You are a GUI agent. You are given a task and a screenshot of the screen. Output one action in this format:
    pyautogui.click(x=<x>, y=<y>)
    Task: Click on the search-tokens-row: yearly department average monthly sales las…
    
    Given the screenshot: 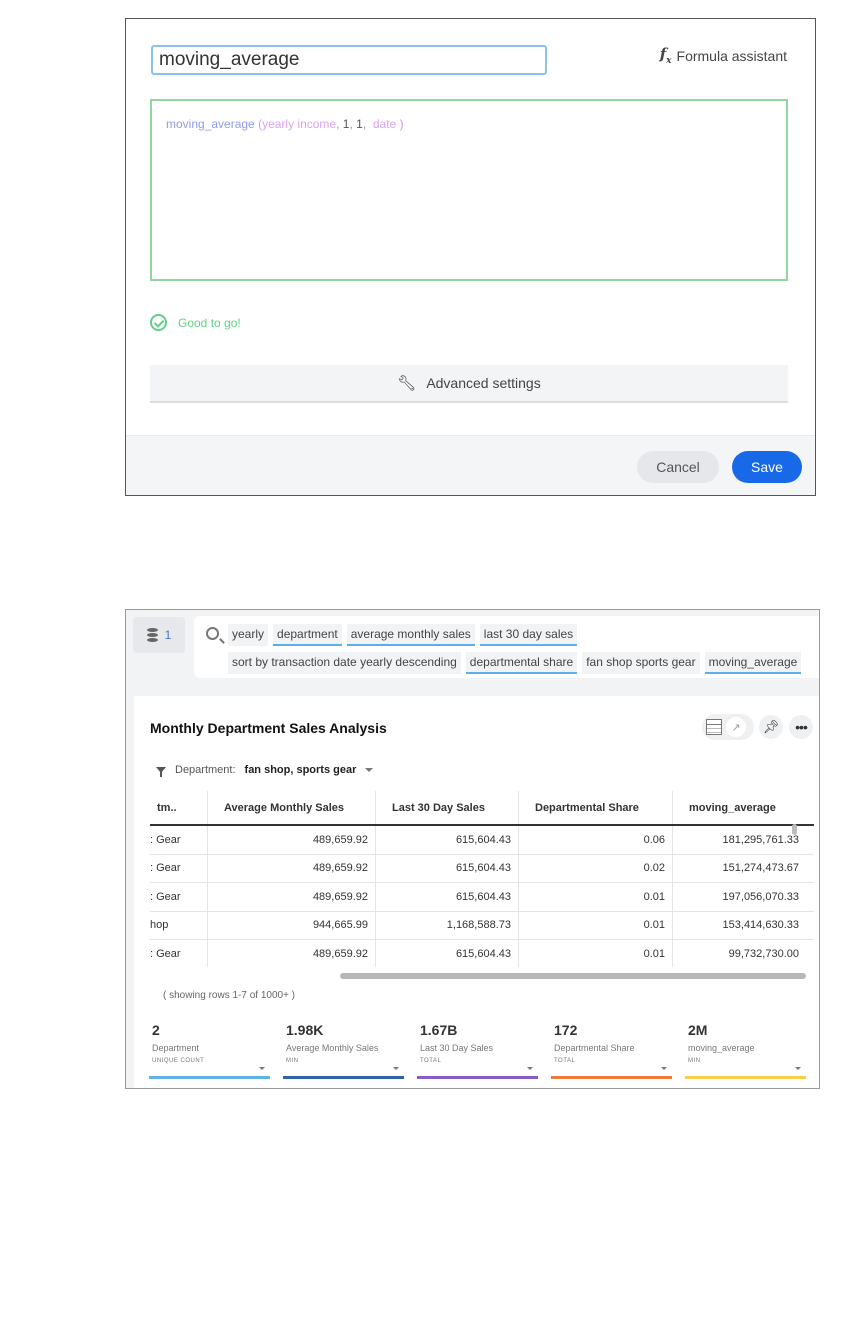 What is the action you would take?
    pyautogui.click(x=403, y=635)
    